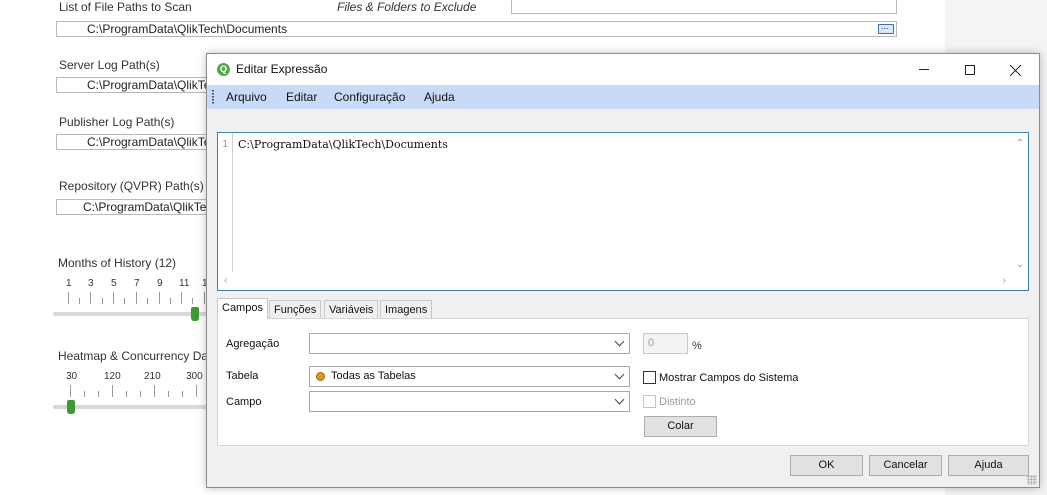 This screenshot has height=495, width=1047. Describe the element at coordinates (406, 309) in the screenshot. I see `tab-imagens: Imagens` at that location.